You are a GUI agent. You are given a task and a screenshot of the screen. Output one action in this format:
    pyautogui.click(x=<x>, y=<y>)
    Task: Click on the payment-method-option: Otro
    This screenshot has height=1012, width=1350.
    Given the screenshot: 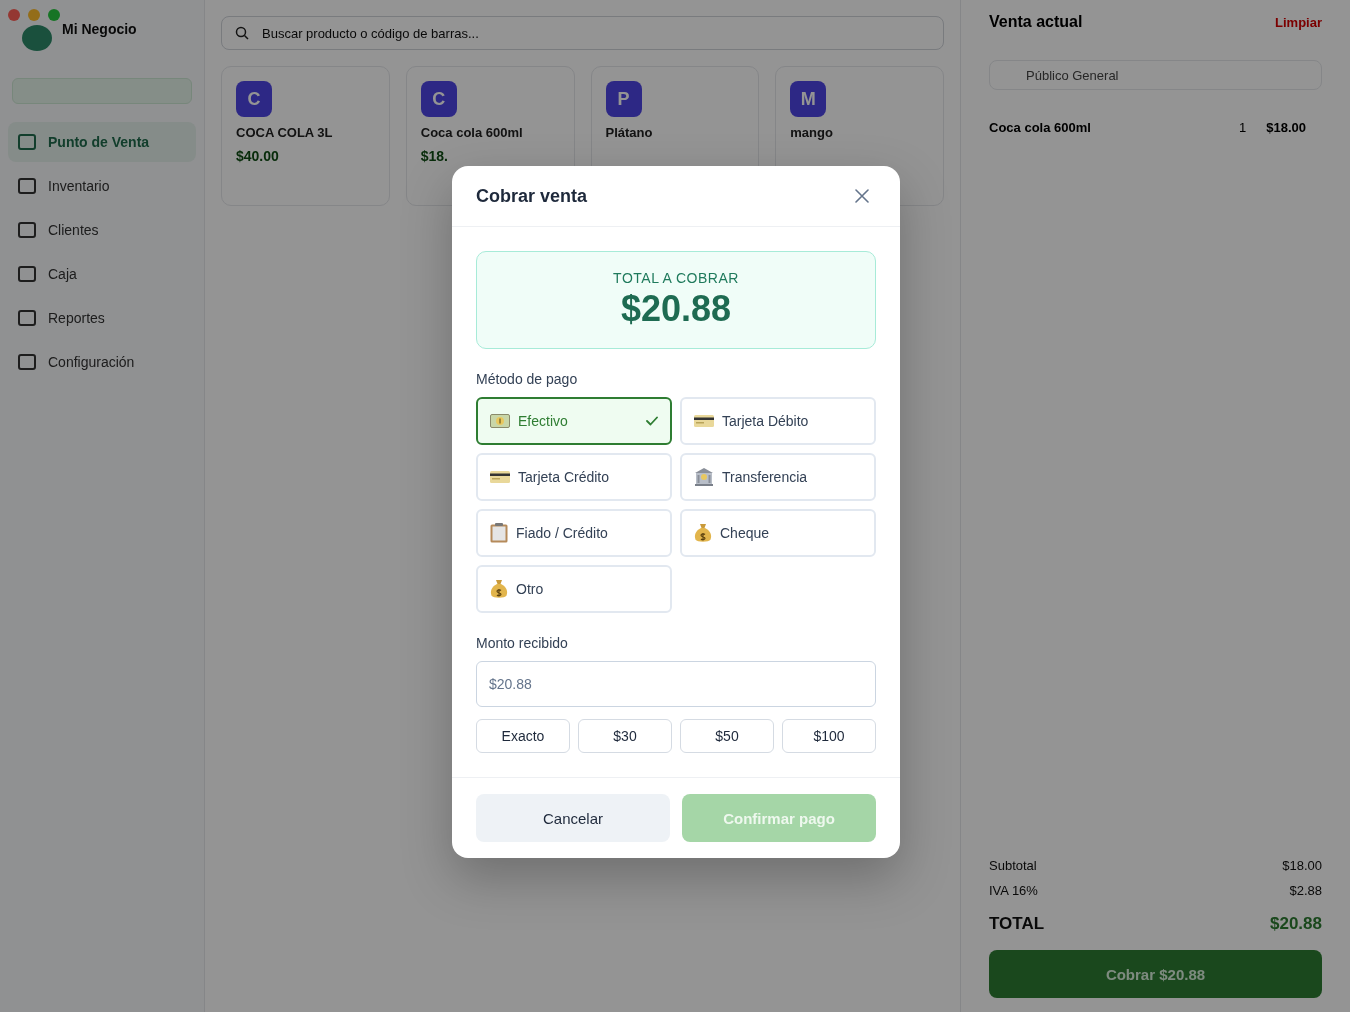 What is the action you would take?
    pyautogui.click(x=574, y=589)
    